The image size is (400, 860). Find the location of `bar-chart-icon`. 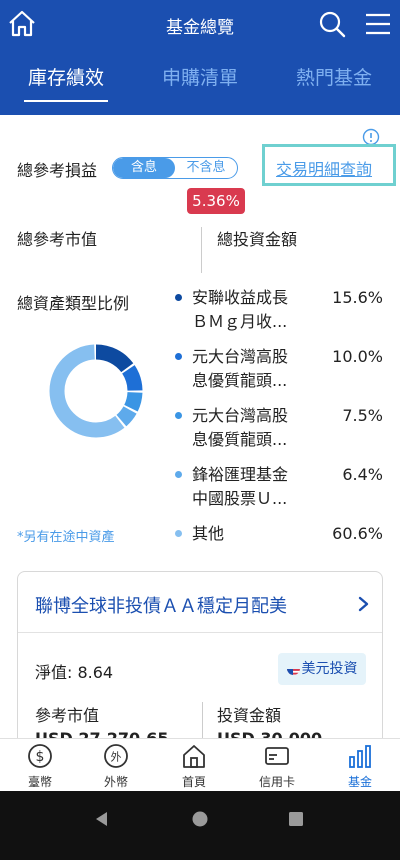

bar-chart-icon is located at coordinates (360, 756).